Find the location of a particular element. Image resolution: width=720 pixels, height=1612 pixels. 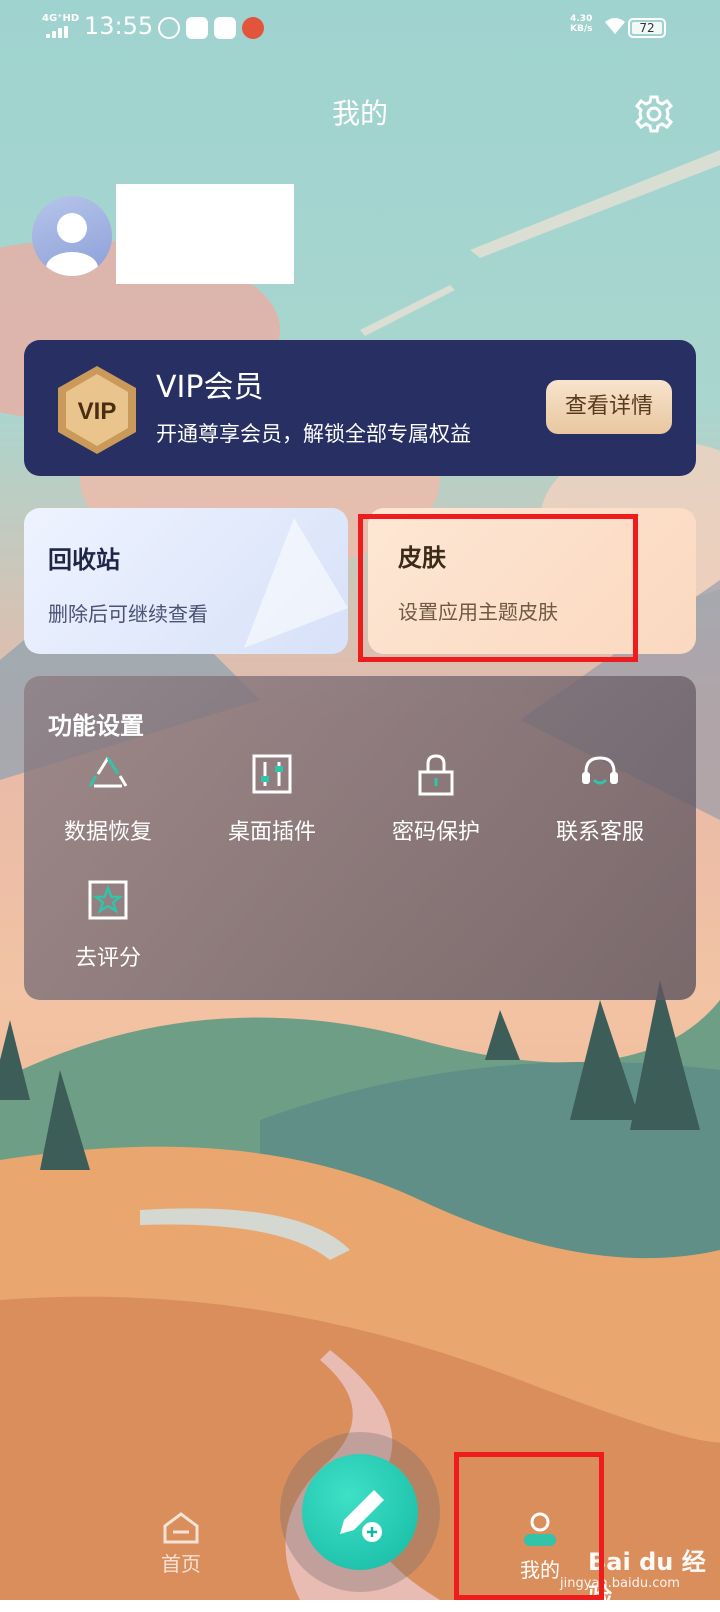

signal-icon is located at coordinates (57, 32).